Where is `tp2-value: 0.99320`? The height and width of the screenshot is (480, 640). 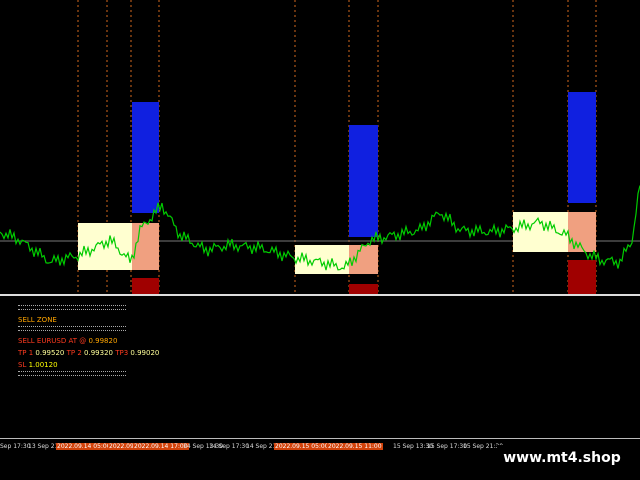 tp2-value: 0.99320 is located at coordinates (98, 353).